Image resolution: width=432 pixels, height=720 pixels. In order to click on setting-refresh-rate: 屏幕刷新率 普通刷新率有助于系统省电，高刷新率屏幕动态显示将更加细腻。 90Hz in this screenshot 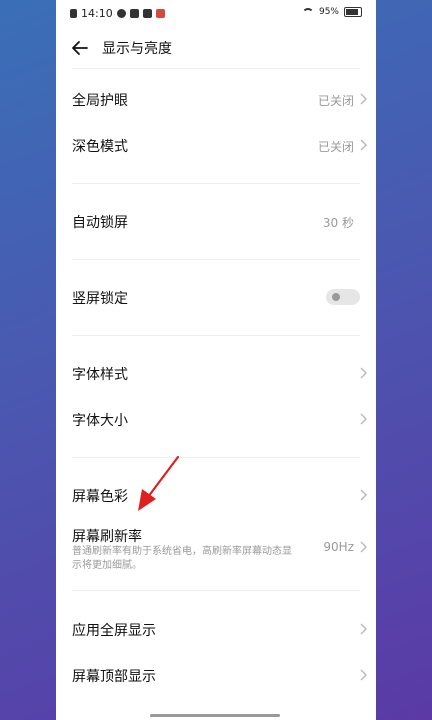, I will do `click(216, 547)`.